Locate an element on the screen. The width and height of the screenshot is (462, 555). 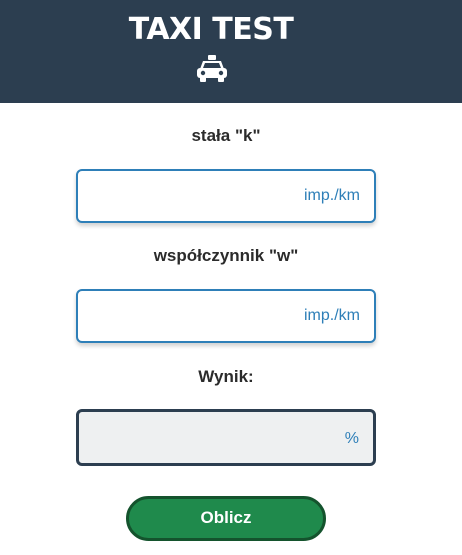
k-constant-label: stała "k" is located at coordinates (226, 135).